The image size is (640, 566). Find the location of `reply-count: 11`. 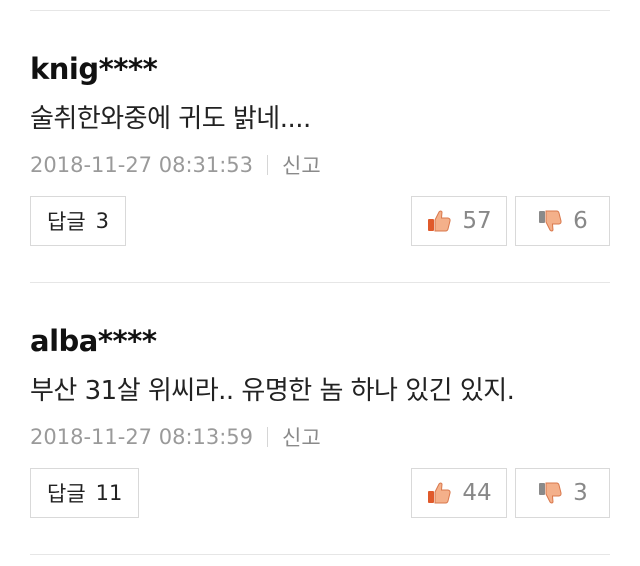

reply-count: 11 is located at coordinates (109, 493).